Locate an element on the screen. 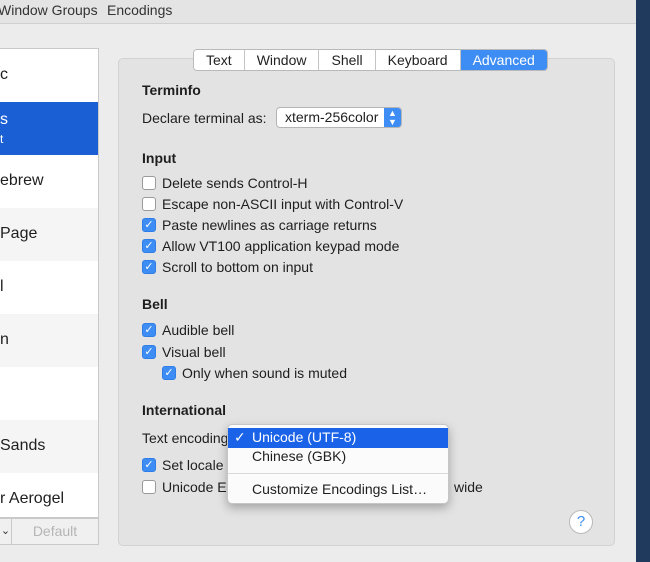 The image size is (650, 562). tab-window: Window is located at coordinates (282, 60).